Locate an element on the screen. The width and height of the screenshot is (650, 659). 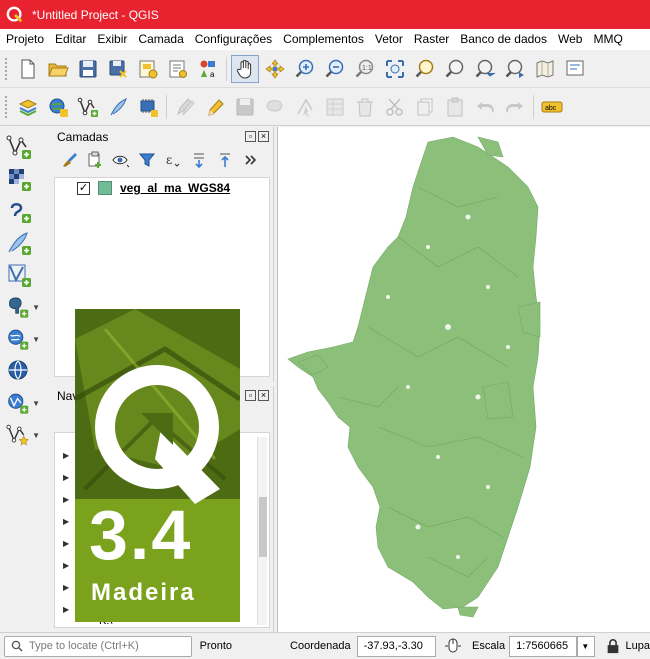
coordinate-field: -37.93,-3.30 is located at coordinates (396, 646).